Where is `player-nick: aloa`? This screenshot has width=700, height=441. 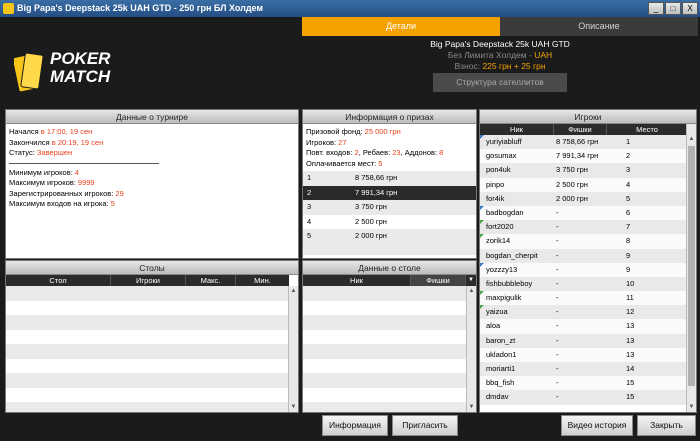
player-nick: aloa is located at coordinates (493, 326).